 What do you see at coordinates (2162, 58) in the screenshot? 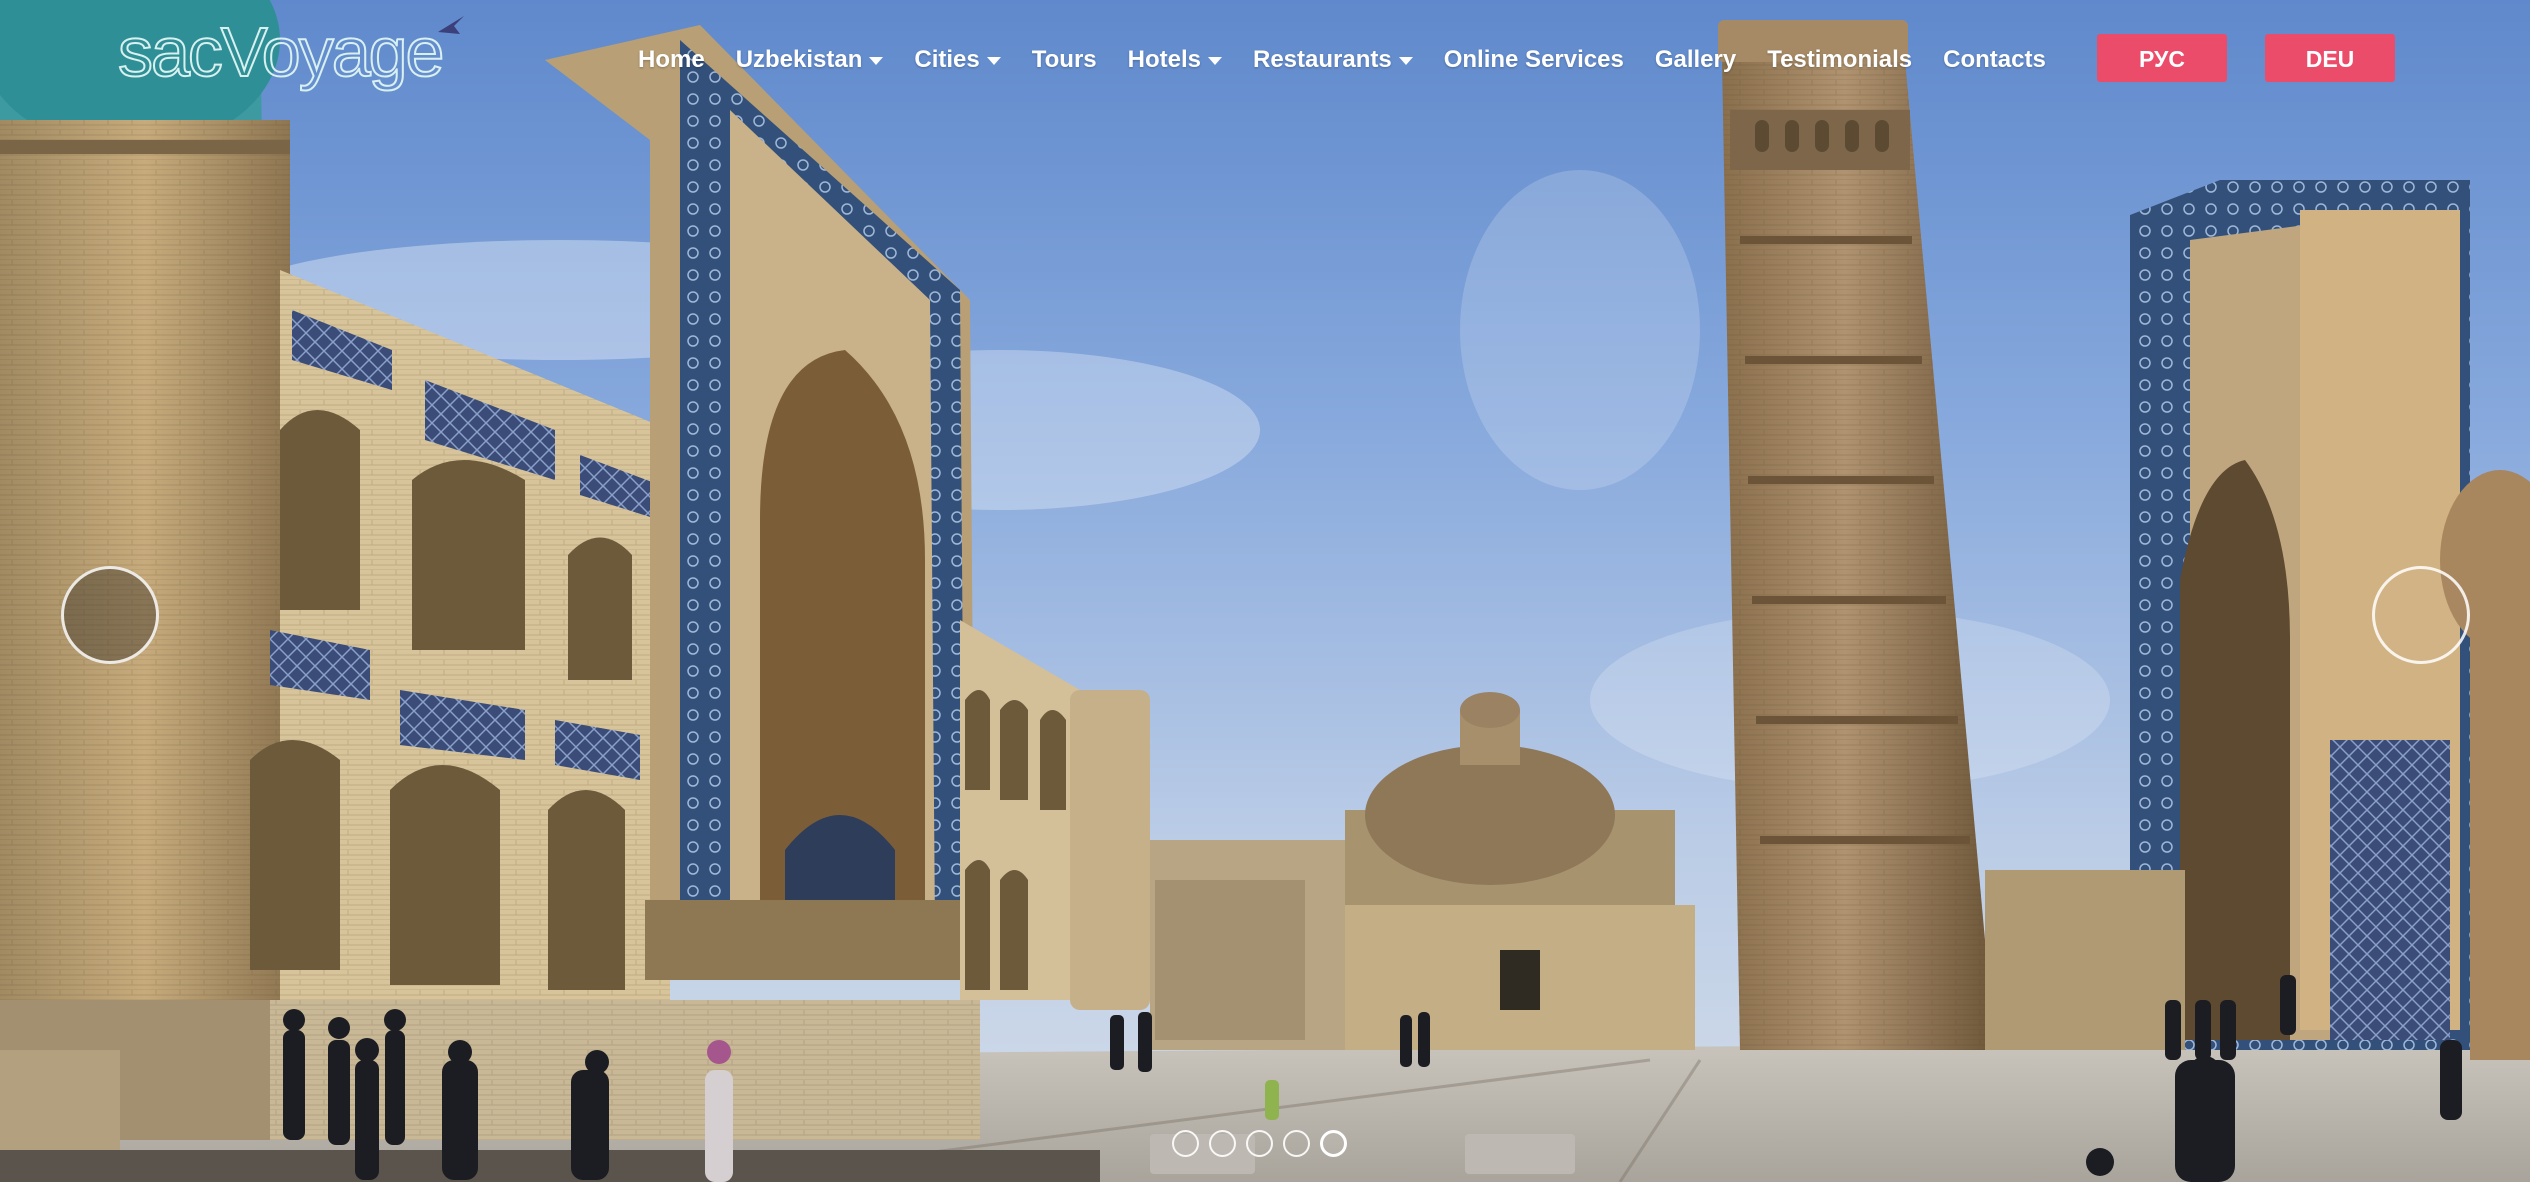
I see `language-russian-button: РУС` at bounding box center [2162, 58].